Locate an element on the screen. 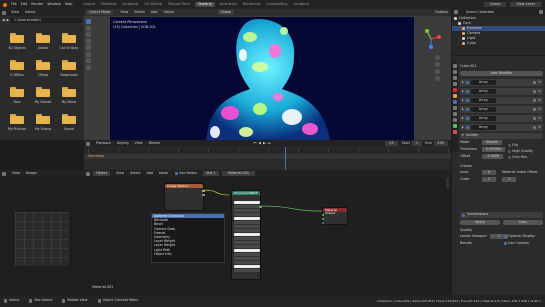  perspective-toggle-icon is located at coordinates (437, 78).